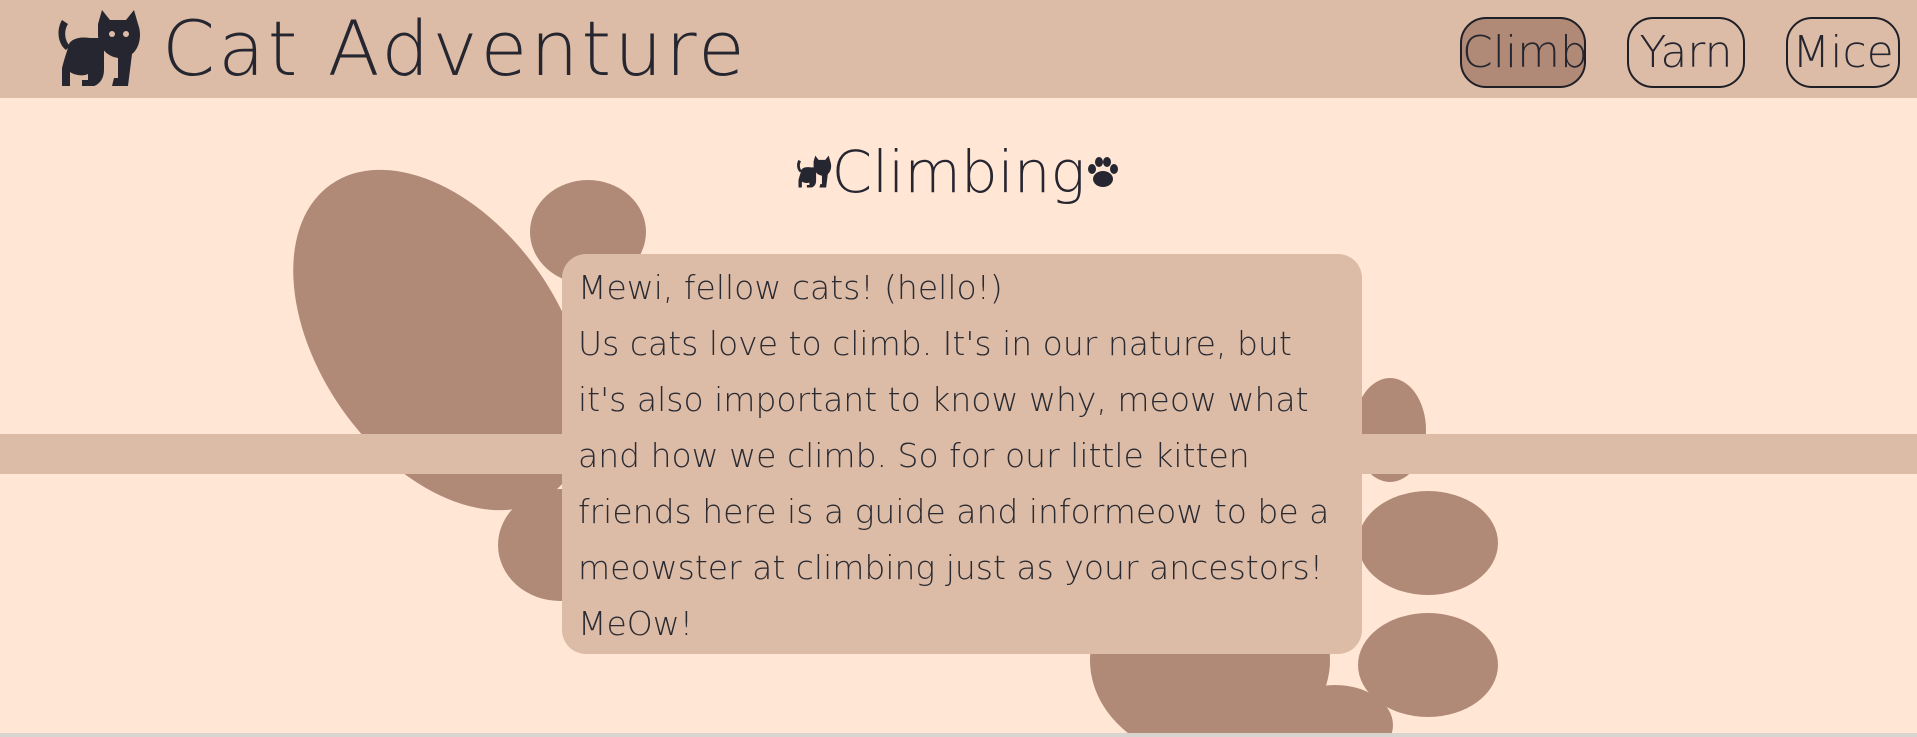 This screenshot has width=1917, height=737. I want to click on page-title: Climbing, so click(958, 170).